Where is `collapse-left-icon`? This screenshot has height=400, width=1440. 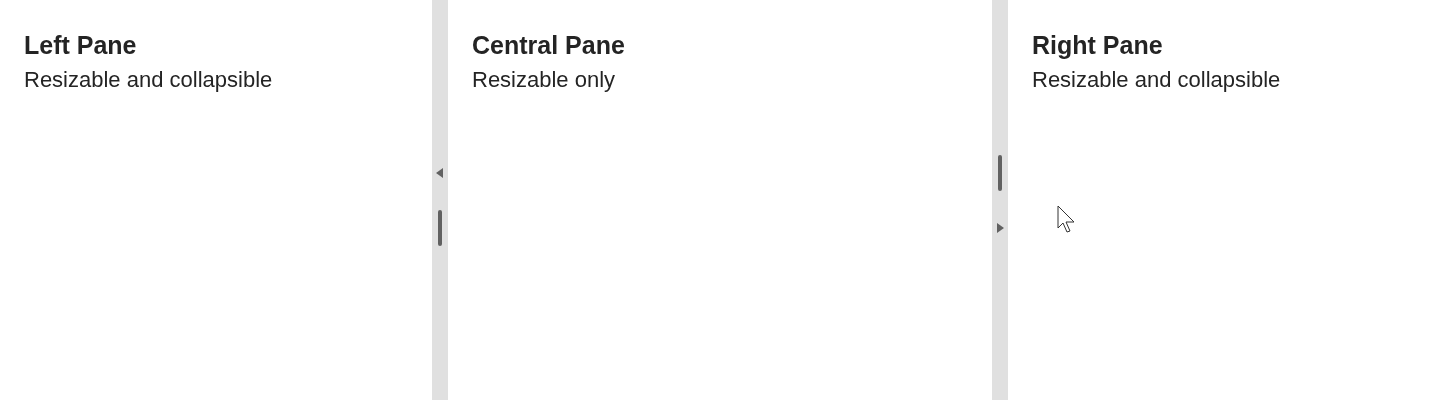
collapse-left-icon is located at coordinates (440, 172).